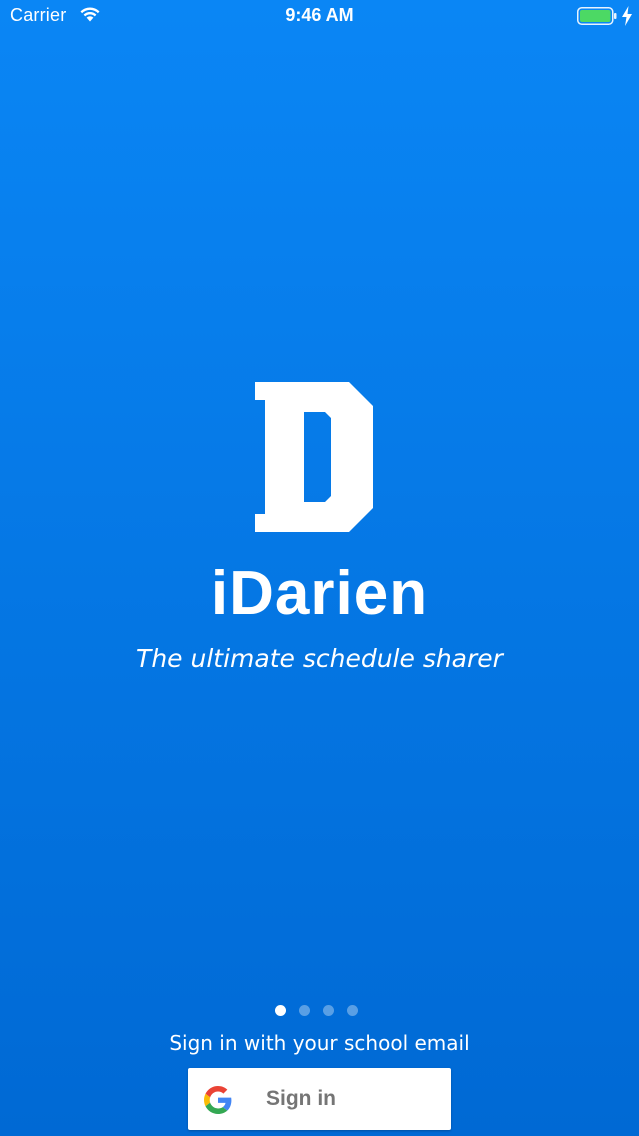 Image resolution: width=639 pixels, height=1136 pixels. Describe the element at coordinates (218, 1100) in the screenshot. I see `google-g-icon` at that location.